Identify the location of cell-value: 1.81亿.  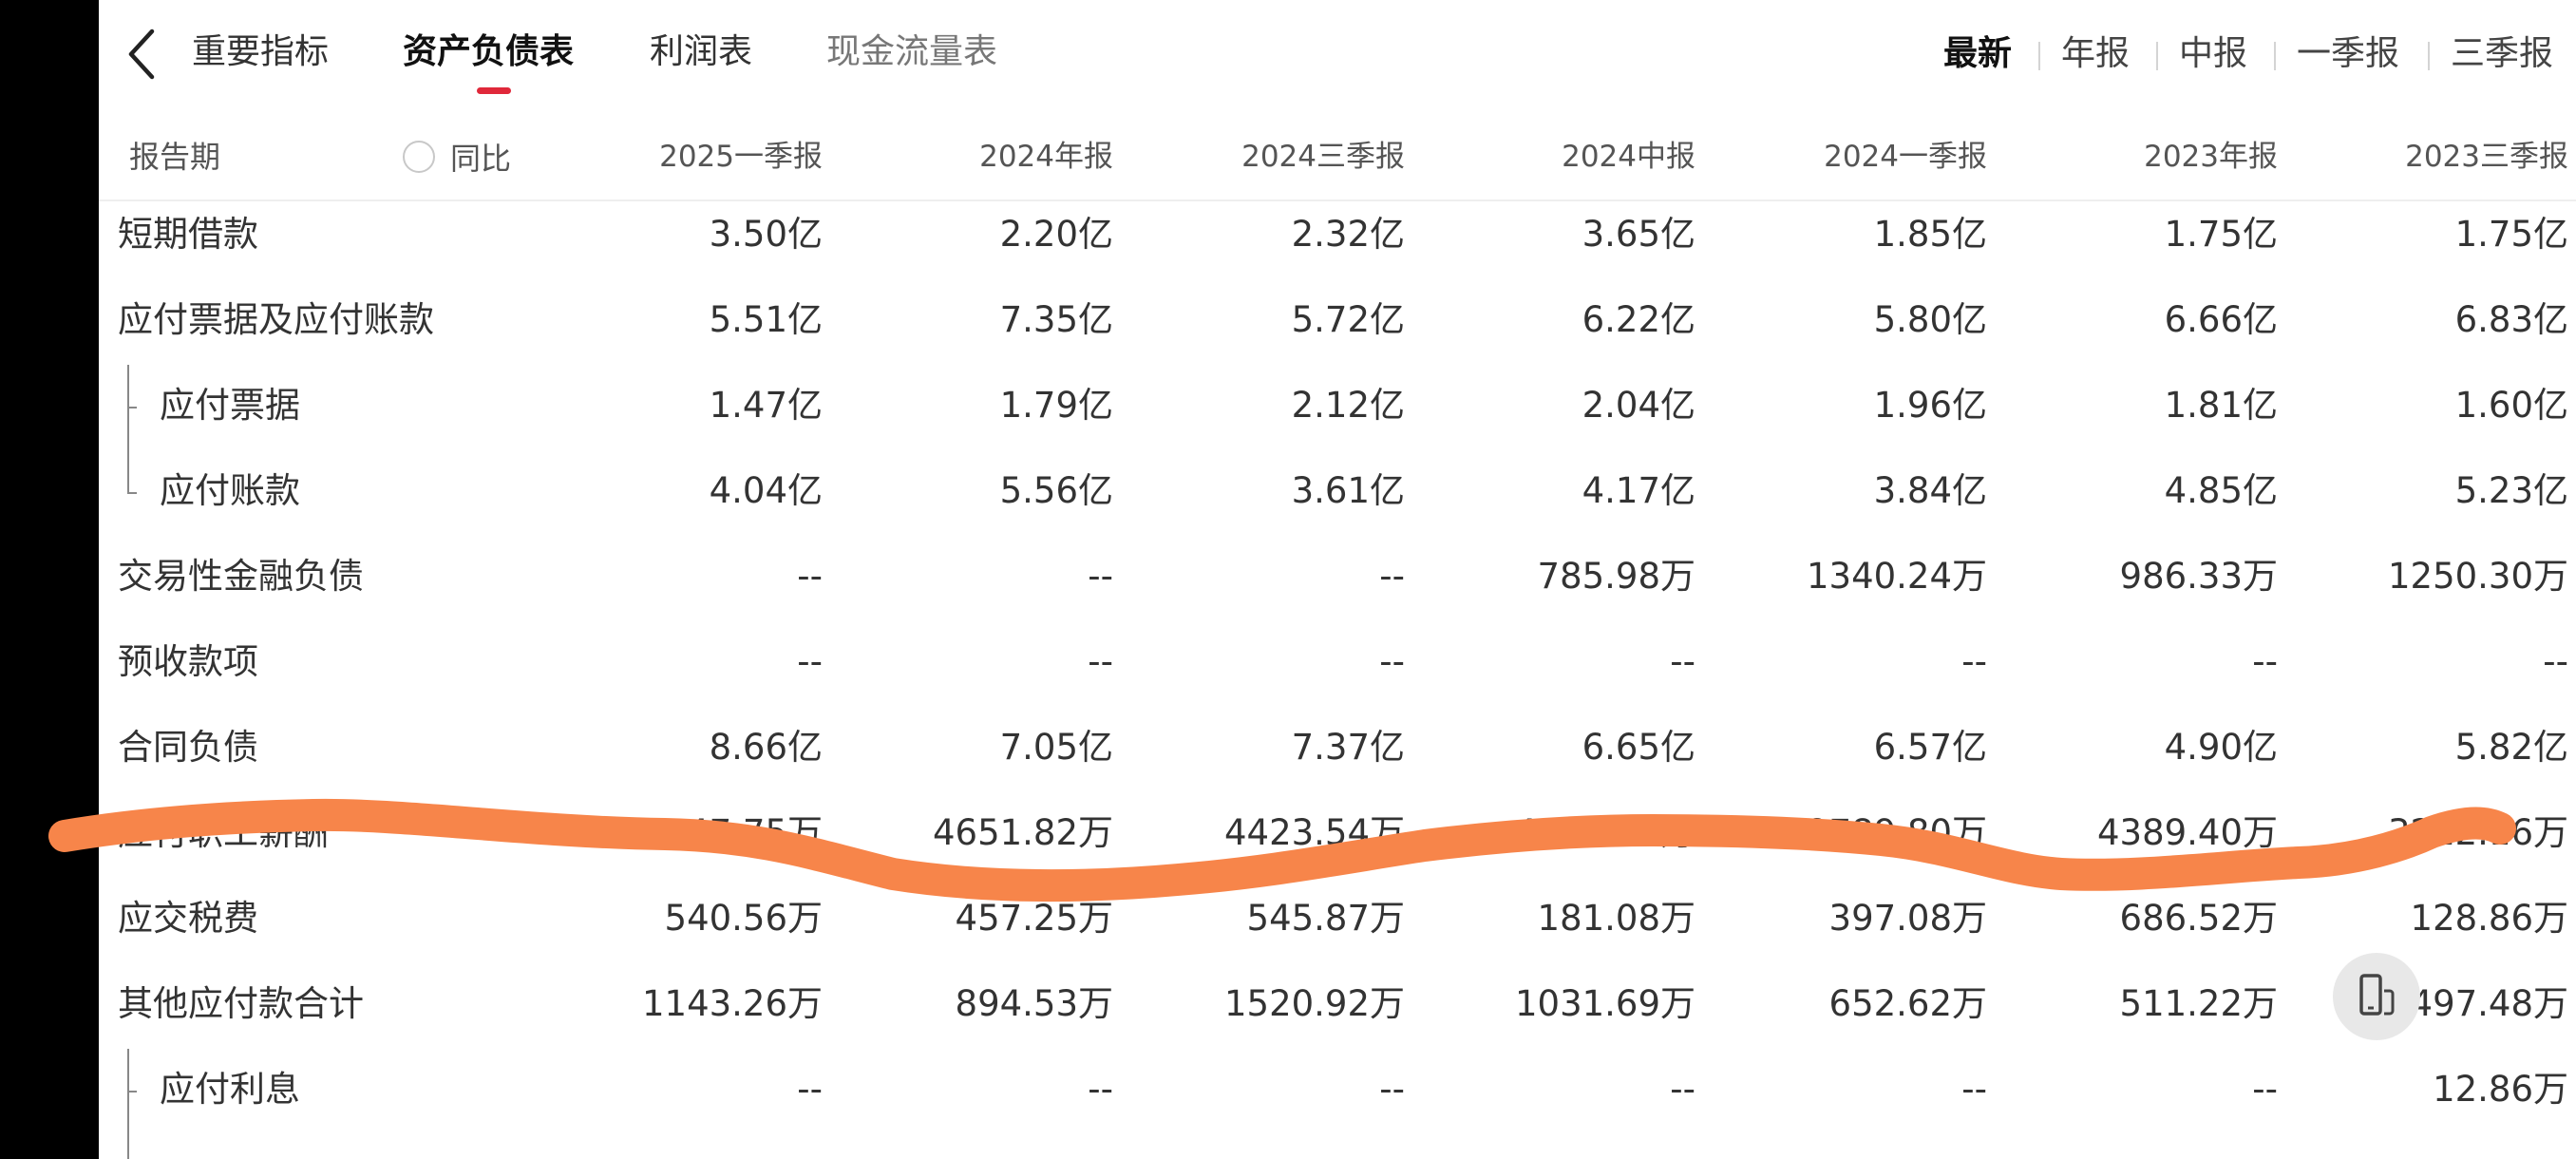
(2221, 405).